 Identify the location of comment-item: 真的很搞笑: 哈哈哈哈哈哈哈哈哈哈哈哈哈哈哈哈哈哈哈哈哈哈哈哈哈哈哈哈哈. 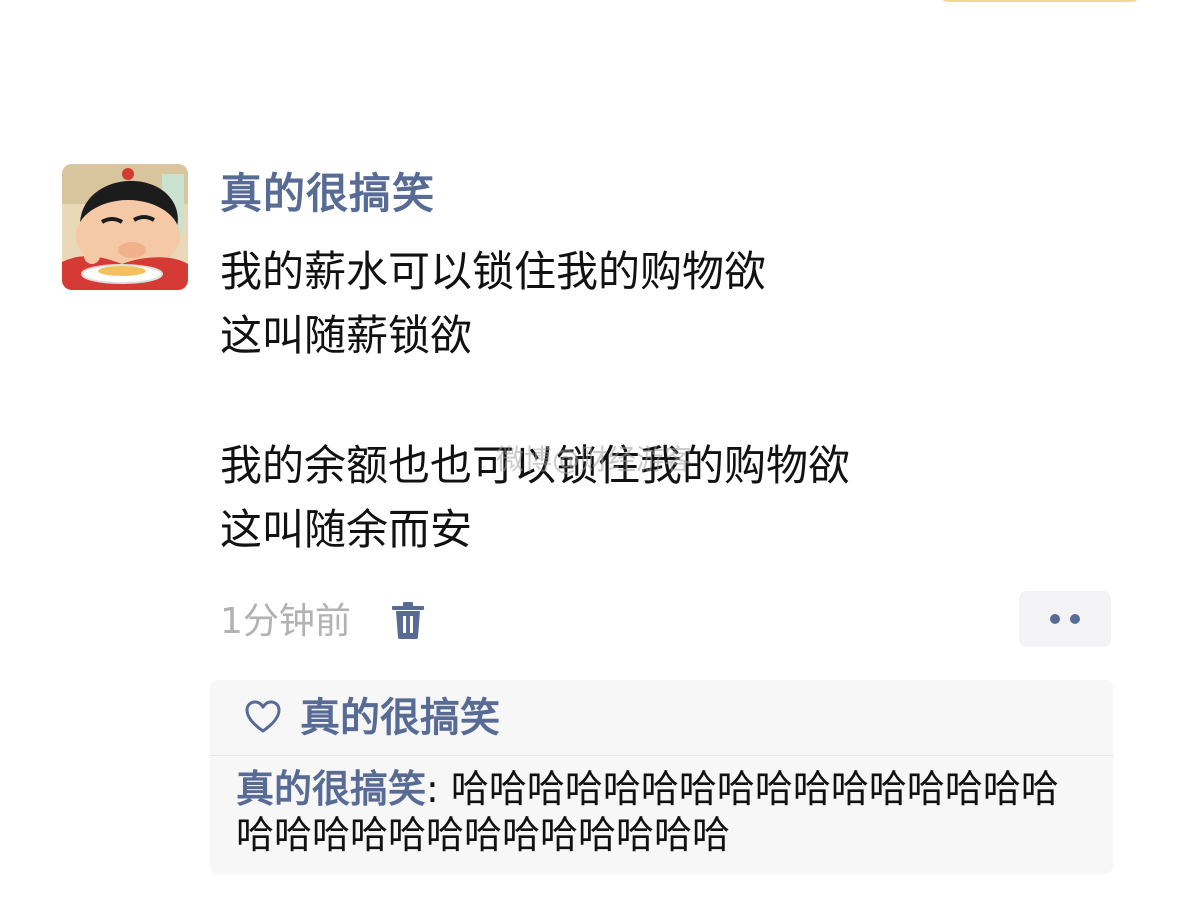
(666, 812).